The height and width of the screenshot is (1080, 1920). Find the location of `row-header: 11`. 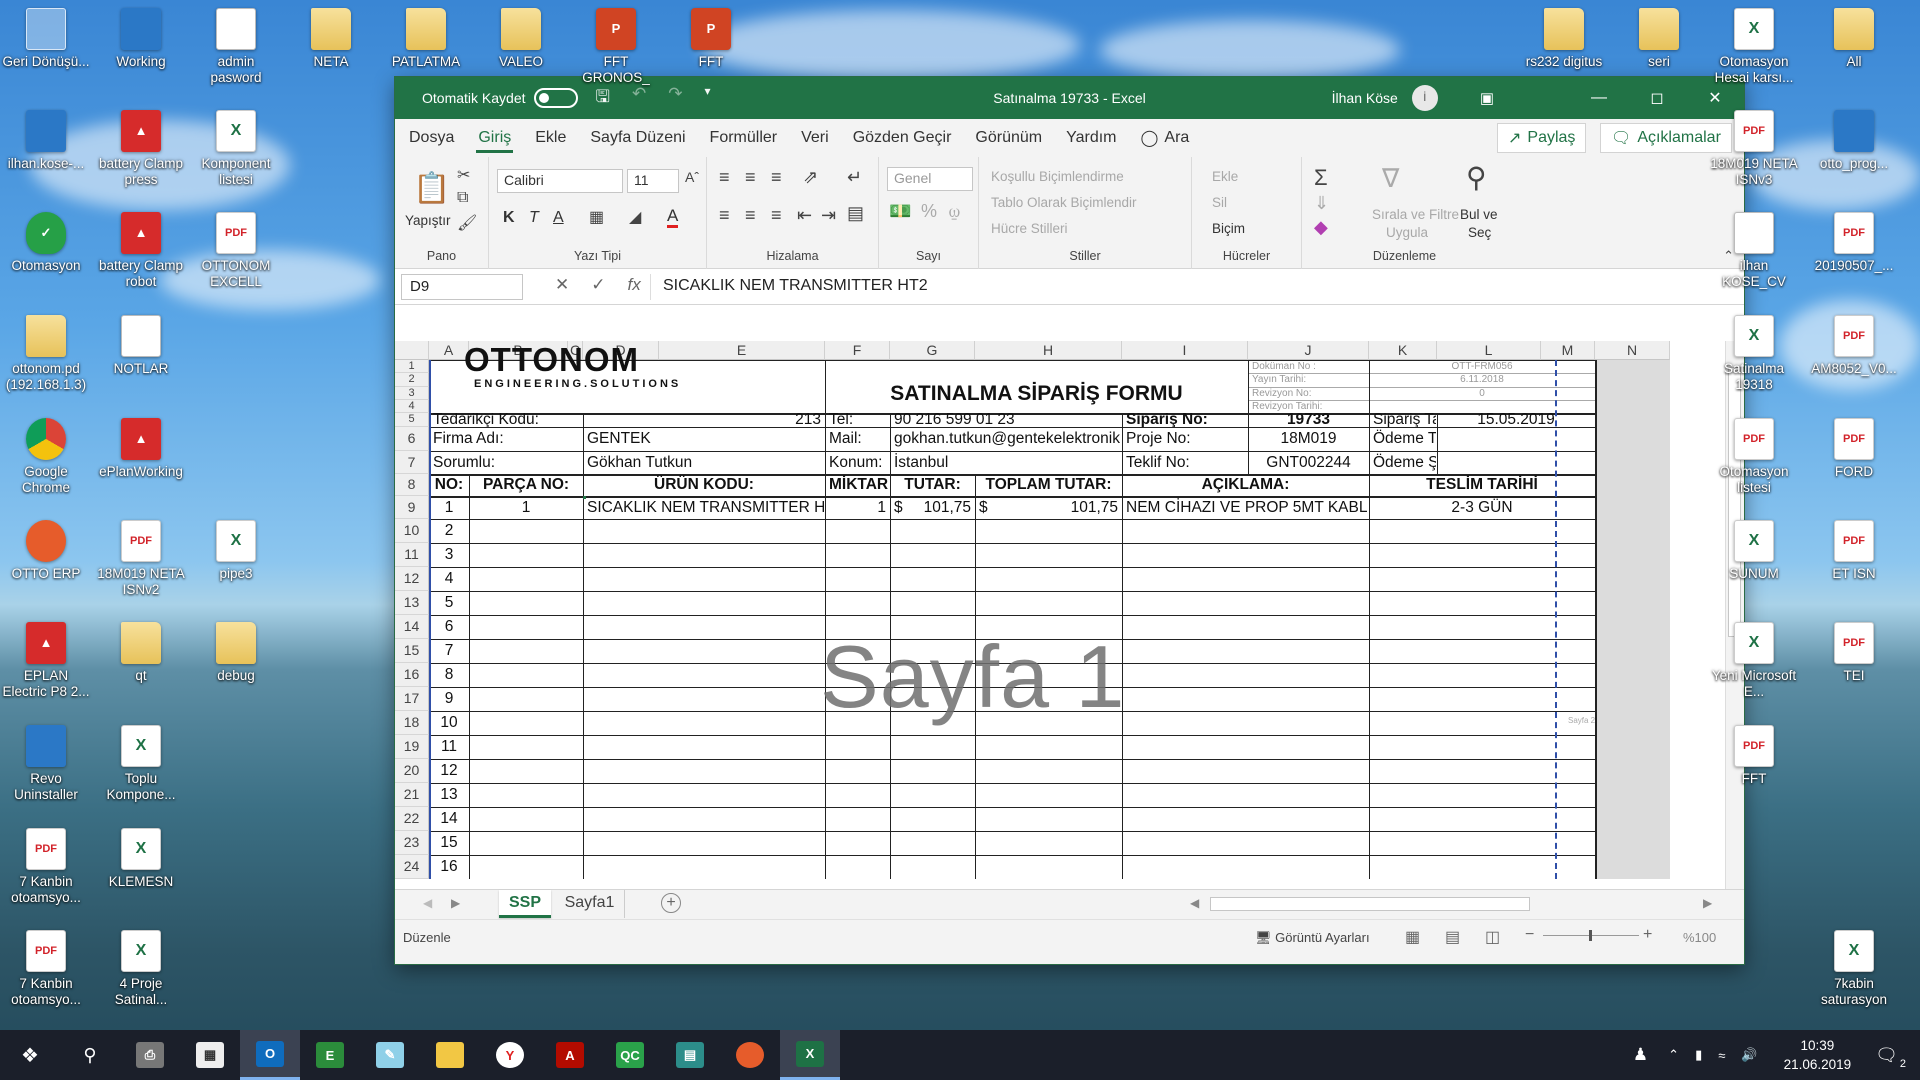

row-header: 11 is located at coordinates (412, 555).